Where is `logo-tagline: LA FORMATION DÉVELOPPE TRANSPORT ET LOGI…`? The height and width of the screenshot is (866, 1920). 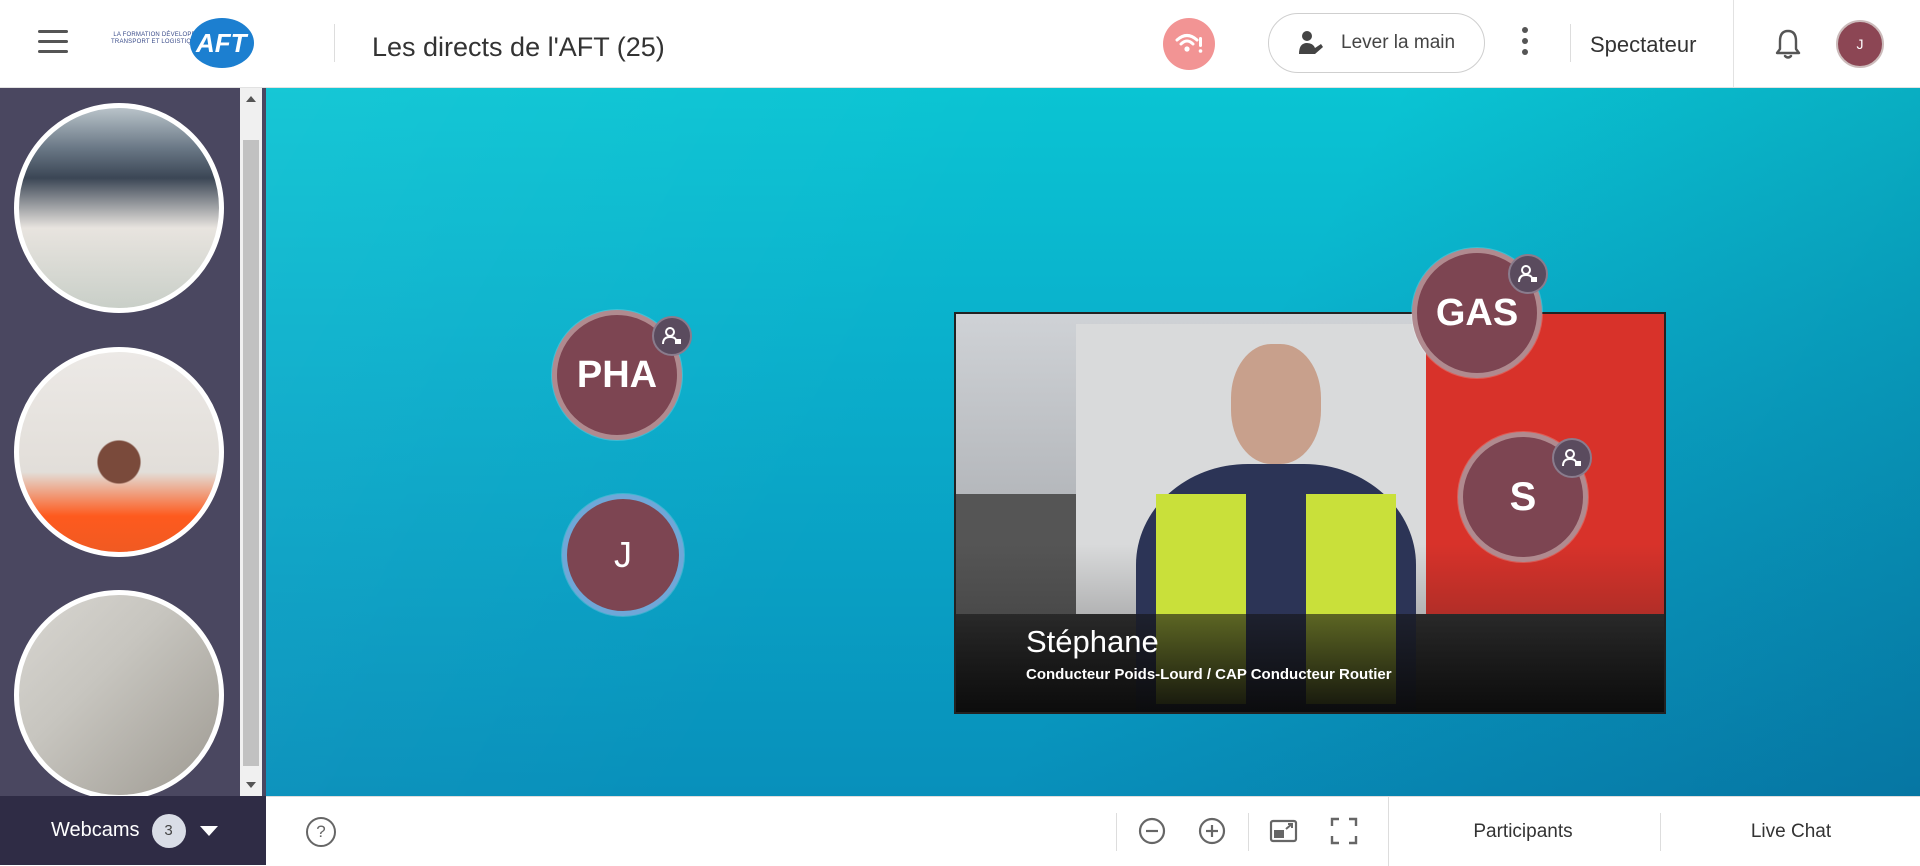
logo-tagline: LA FORMATION DÉVELOPPE TRANSPORT ET LOGI… is located at coordinates (155, 38).